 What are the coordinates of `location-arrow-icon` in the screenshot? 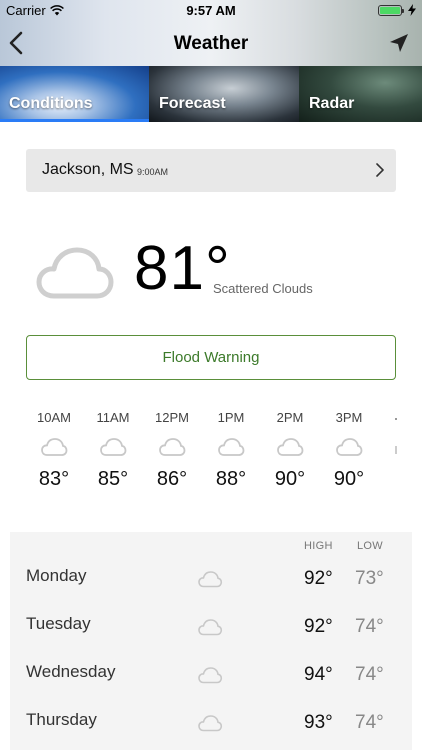 It's located at (399, 43).